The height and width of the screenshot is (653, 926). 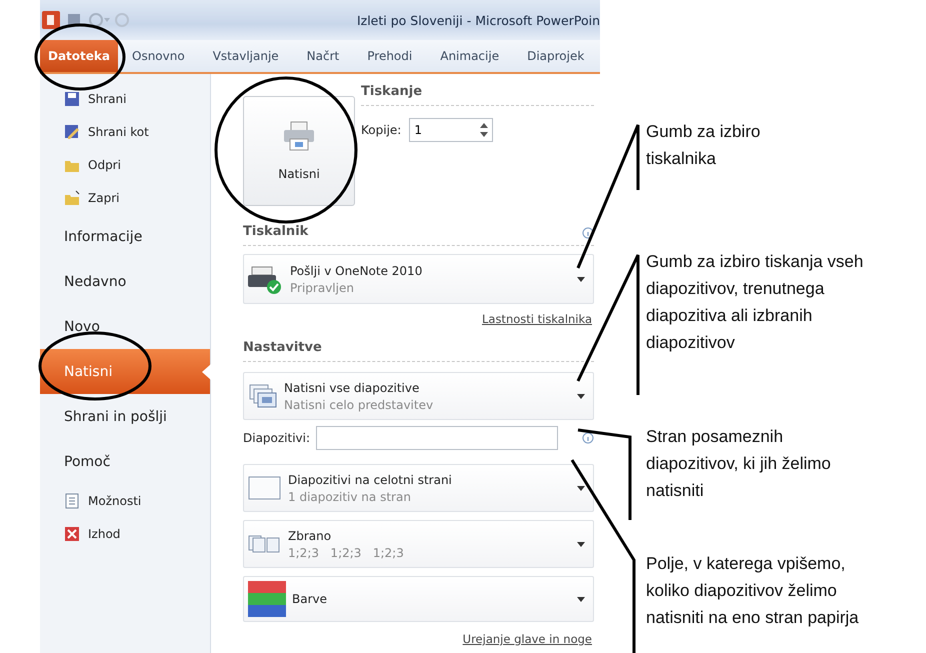 What do you see at coordinates (79, 56) in the screenshot?
I see `ribbon-tab: Datoteka` at bounding box center [79, 56].